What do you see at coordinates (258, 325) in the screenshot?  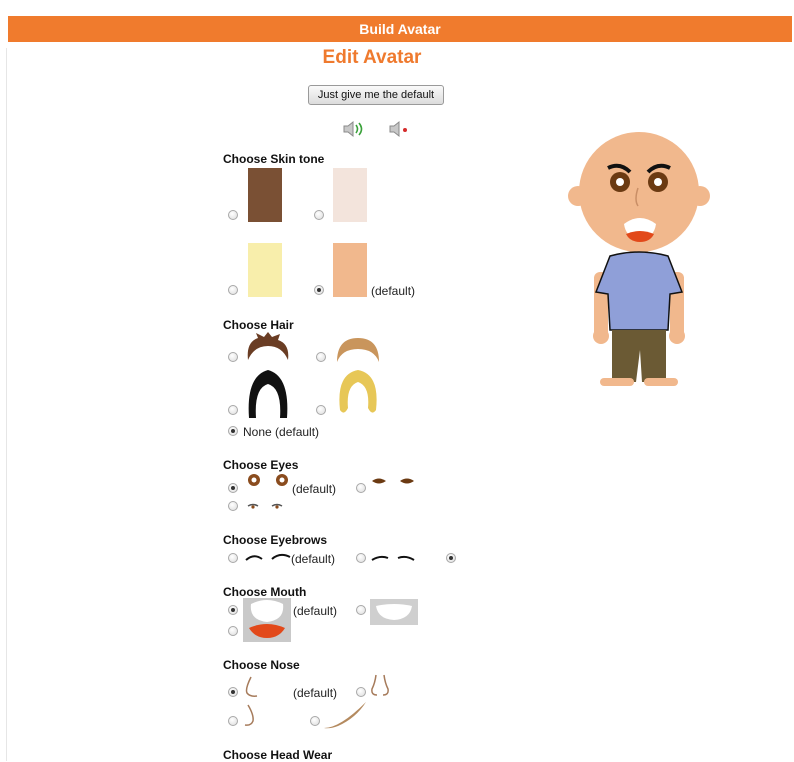 I see `hair-title: Choose Hair` at bounding box center [258, 325].